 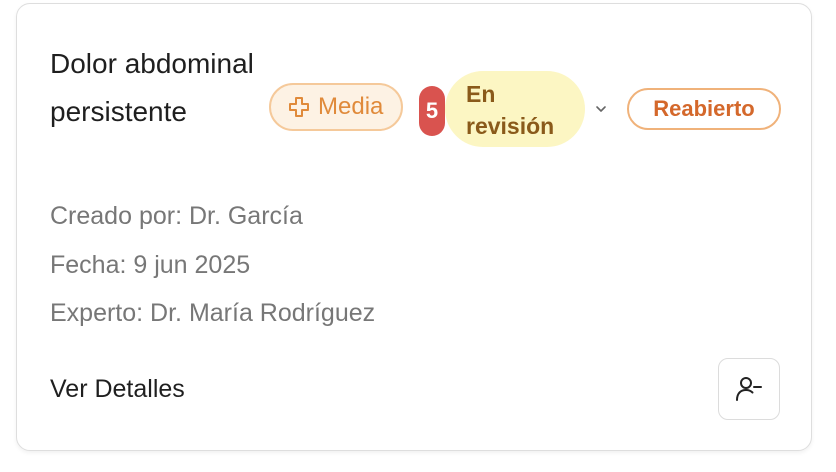 What do you see at coordinates (351, 106) in the screenshot?
I see `priority-label: Media` at bounding box center [351, 106].